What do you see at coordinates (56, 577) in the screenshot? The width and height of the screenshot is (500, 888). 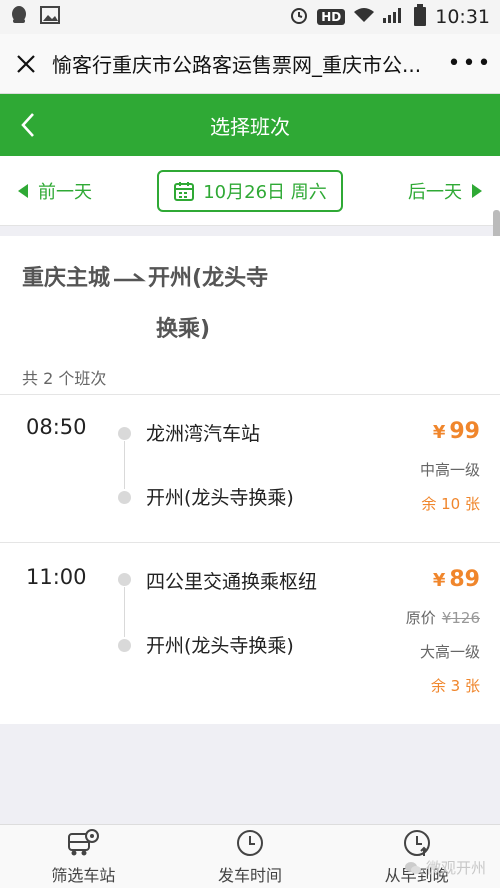 I see `departure-time: 11:00` at bounding box center [56, 577].